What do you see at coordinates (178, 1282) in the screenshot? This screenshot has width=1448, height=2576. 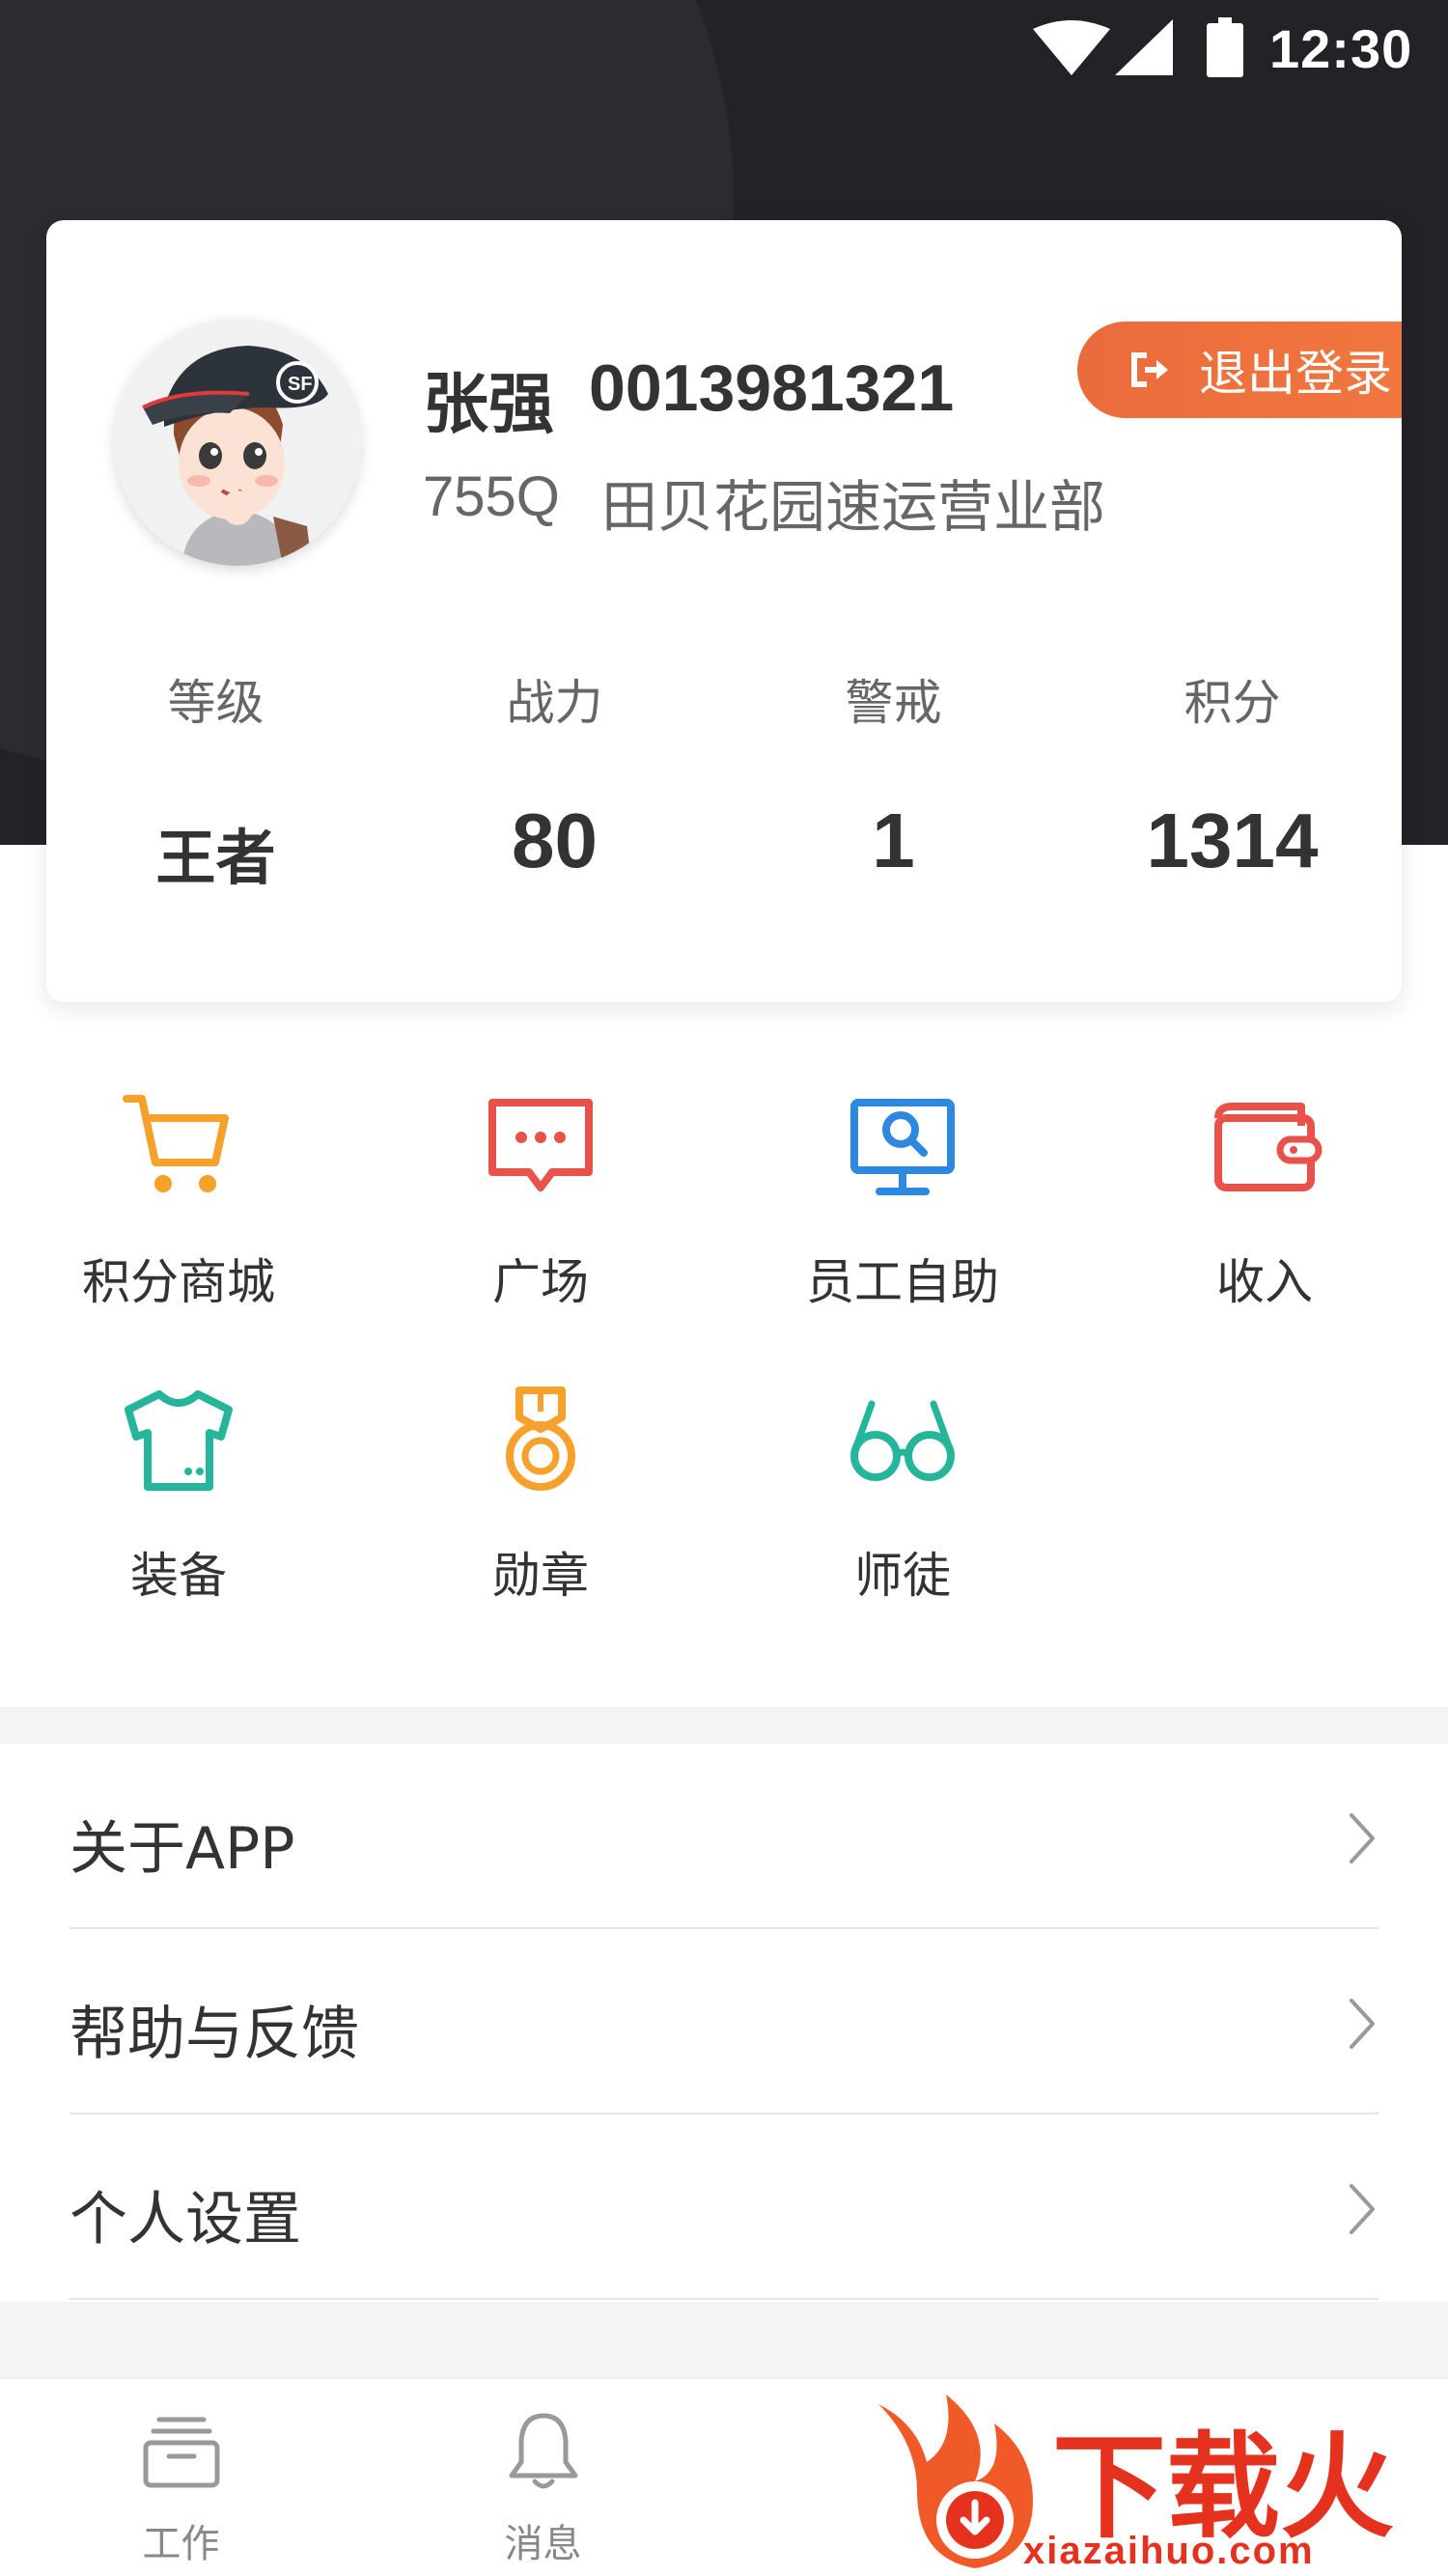 I see `grid-label: 积分商城` at bounding box center [178, 1282].